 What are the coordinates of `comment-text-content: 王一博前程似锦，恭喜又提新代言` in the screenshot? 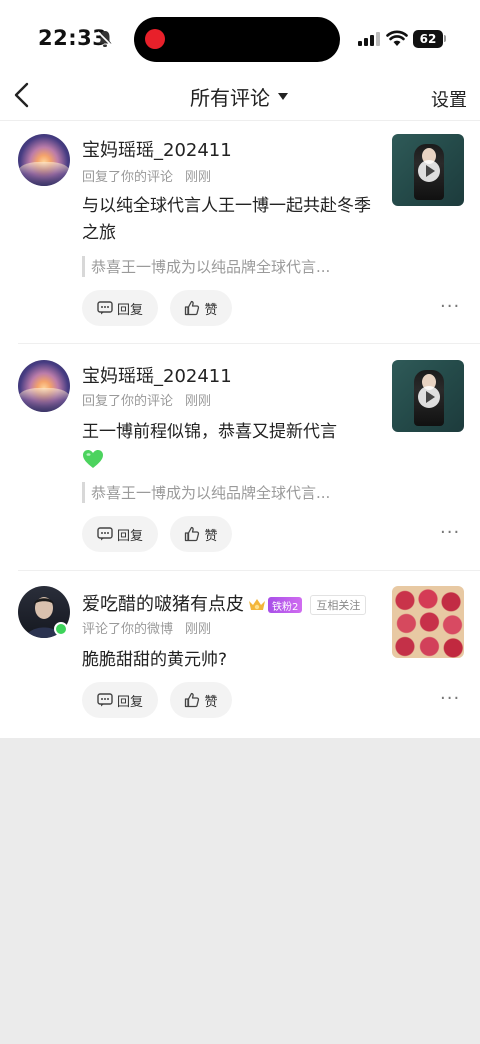 It's located at (209, 432).